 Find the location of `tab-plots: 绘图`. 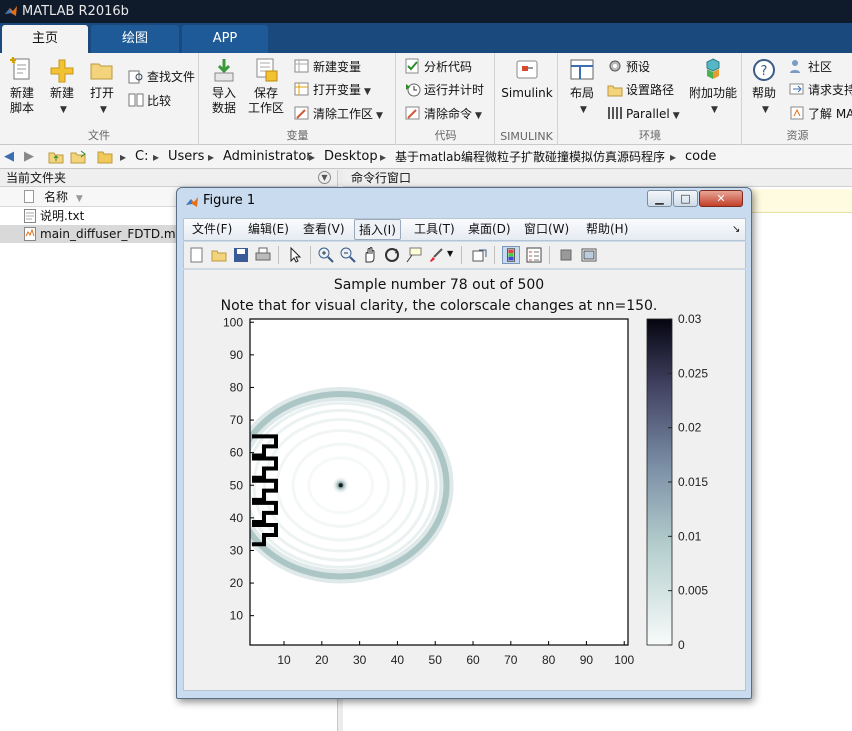

tab-plots: 绘图 is located at coordinates (135, 39).